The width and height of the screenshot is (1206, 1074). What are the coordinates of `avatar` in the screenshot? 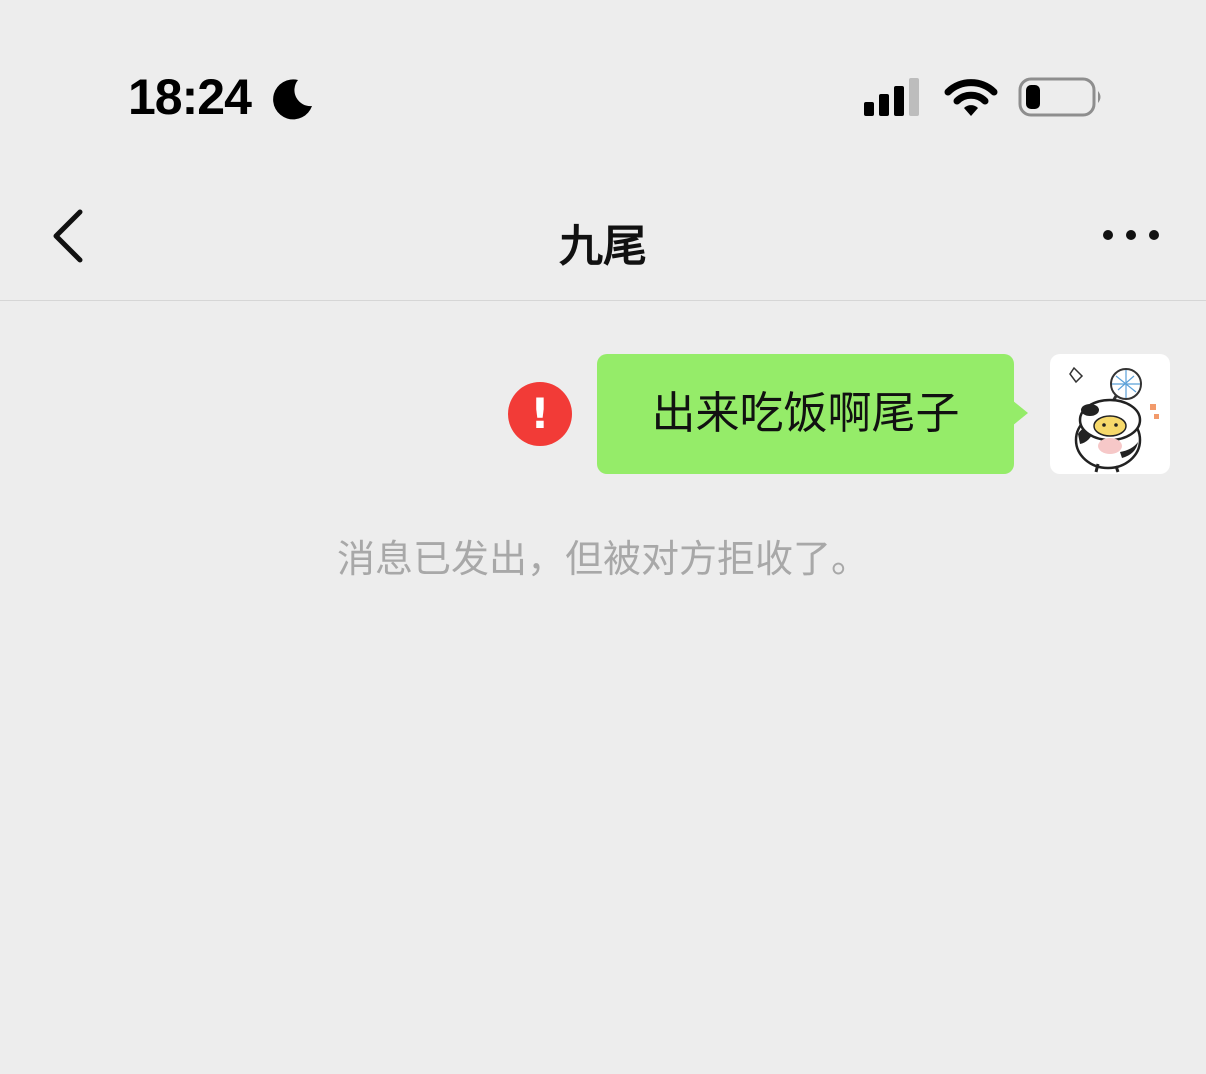 It's located at (1110, 414).